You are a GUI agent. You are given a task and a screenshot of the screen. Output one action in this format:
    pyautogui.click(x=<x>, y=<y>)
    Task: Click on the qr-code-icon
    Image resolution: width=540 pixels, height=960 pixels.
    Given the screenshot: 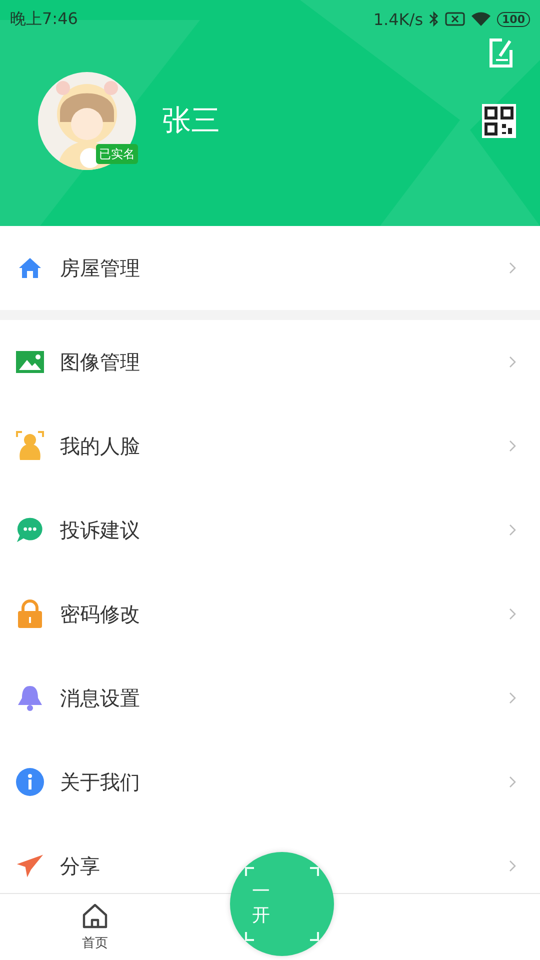 What is the action you would take?
    pyautogui.click(x=499, y=121)
    